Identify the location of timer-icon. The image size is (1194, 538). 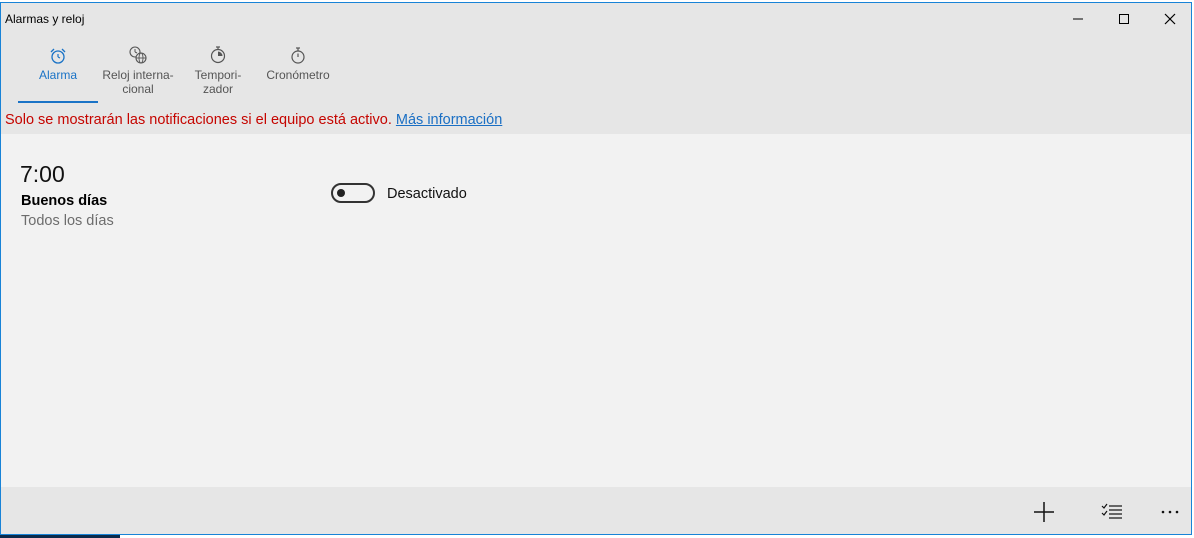
(218, 55).